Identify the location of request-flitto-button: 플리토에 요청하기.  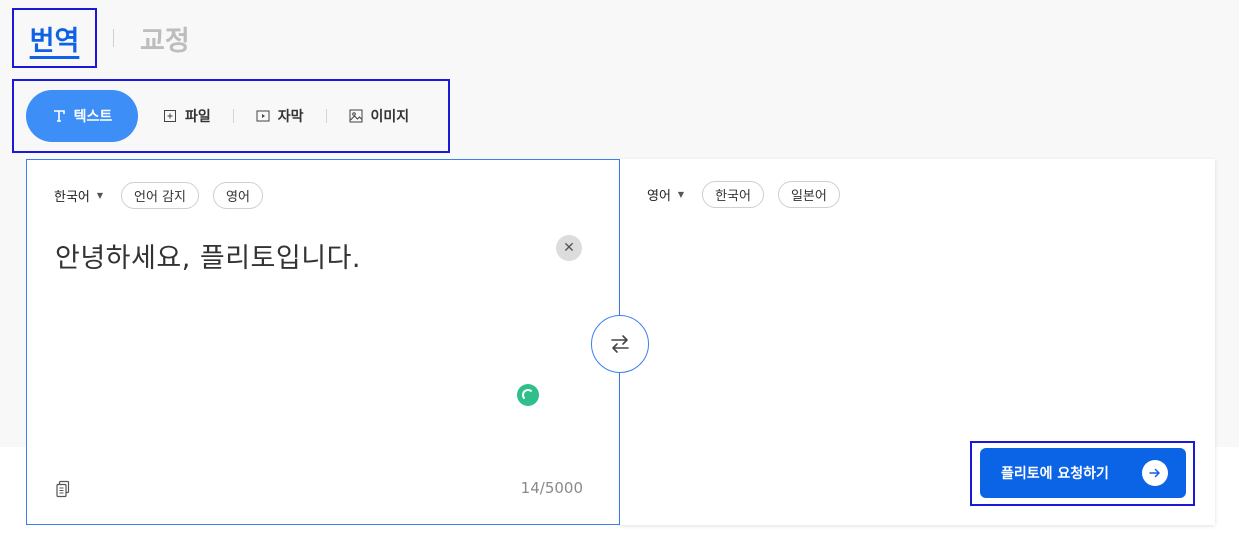
(1083, 473).